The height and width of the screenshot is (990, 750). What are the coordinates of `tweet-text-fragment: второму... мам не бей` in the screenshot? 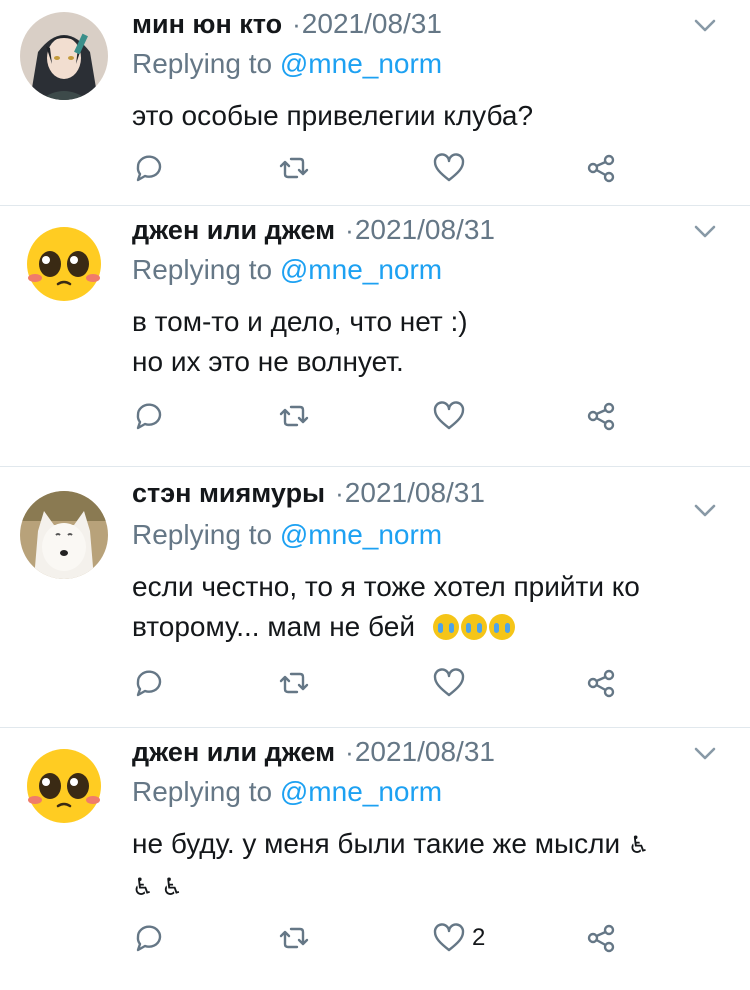 It's located at (273, 626).